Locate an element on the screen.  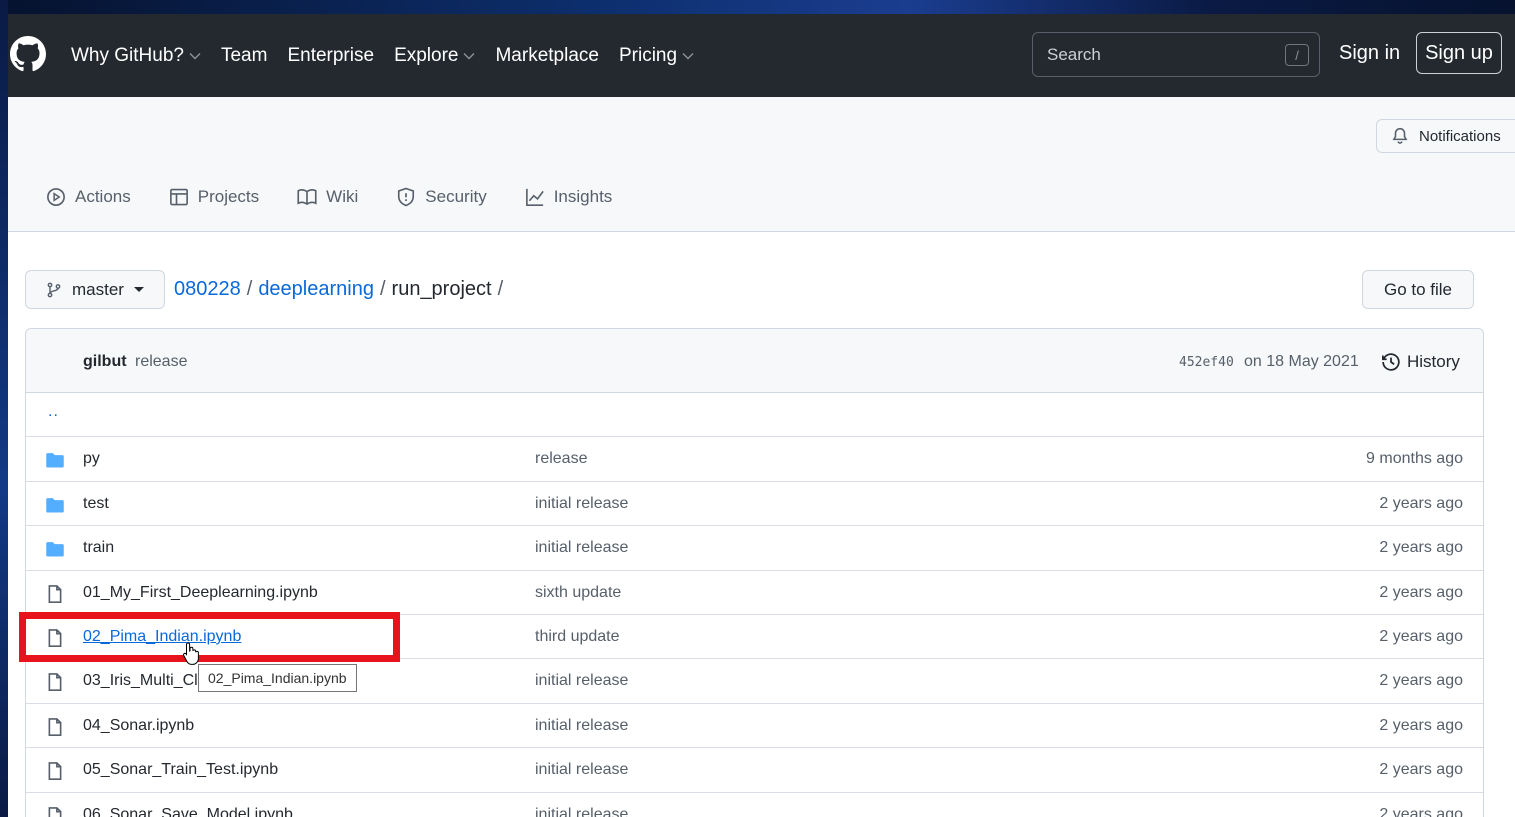
parent-directory-row: .. is located at coordinates (754, 415).